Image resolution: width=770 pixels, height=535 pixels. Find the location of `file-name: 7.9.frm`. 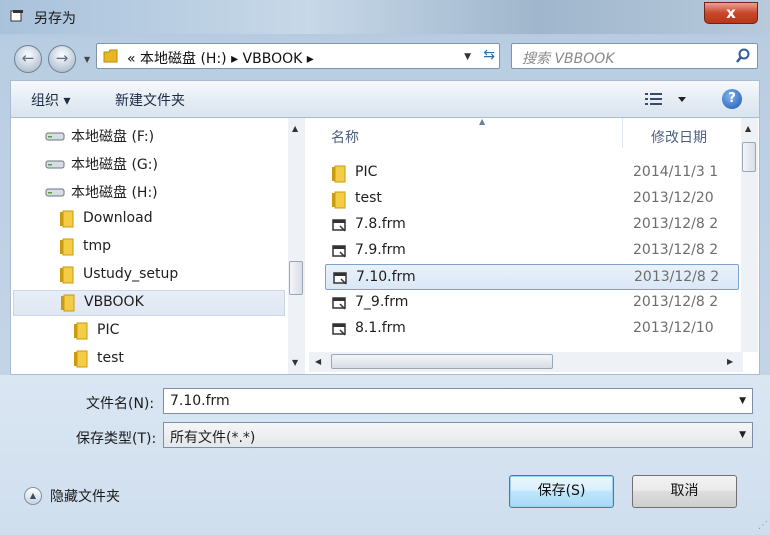

file-name: 7.9.frm is located at coordinates (380, 250).